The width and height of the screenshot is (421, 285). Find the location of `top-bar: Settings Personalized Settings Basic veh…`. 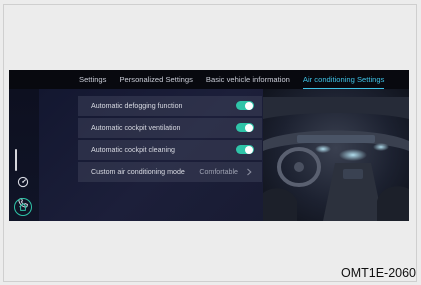

top-bar: Settings Personalized Settings Basic veh… is located at coordinates (209, 79).